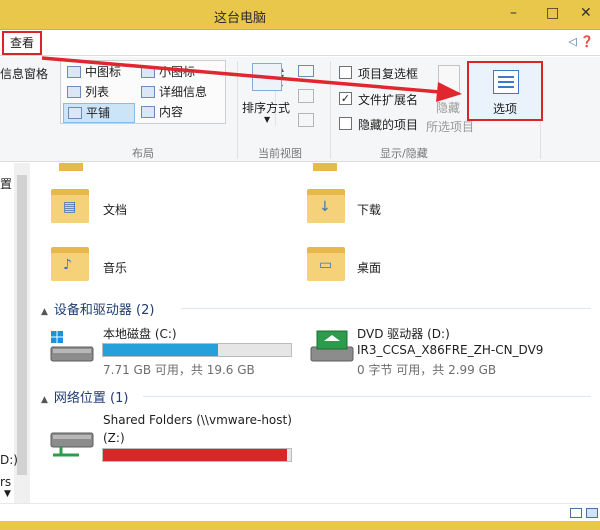  I want to click on sort-button: 排序方式, so click(266, 107).